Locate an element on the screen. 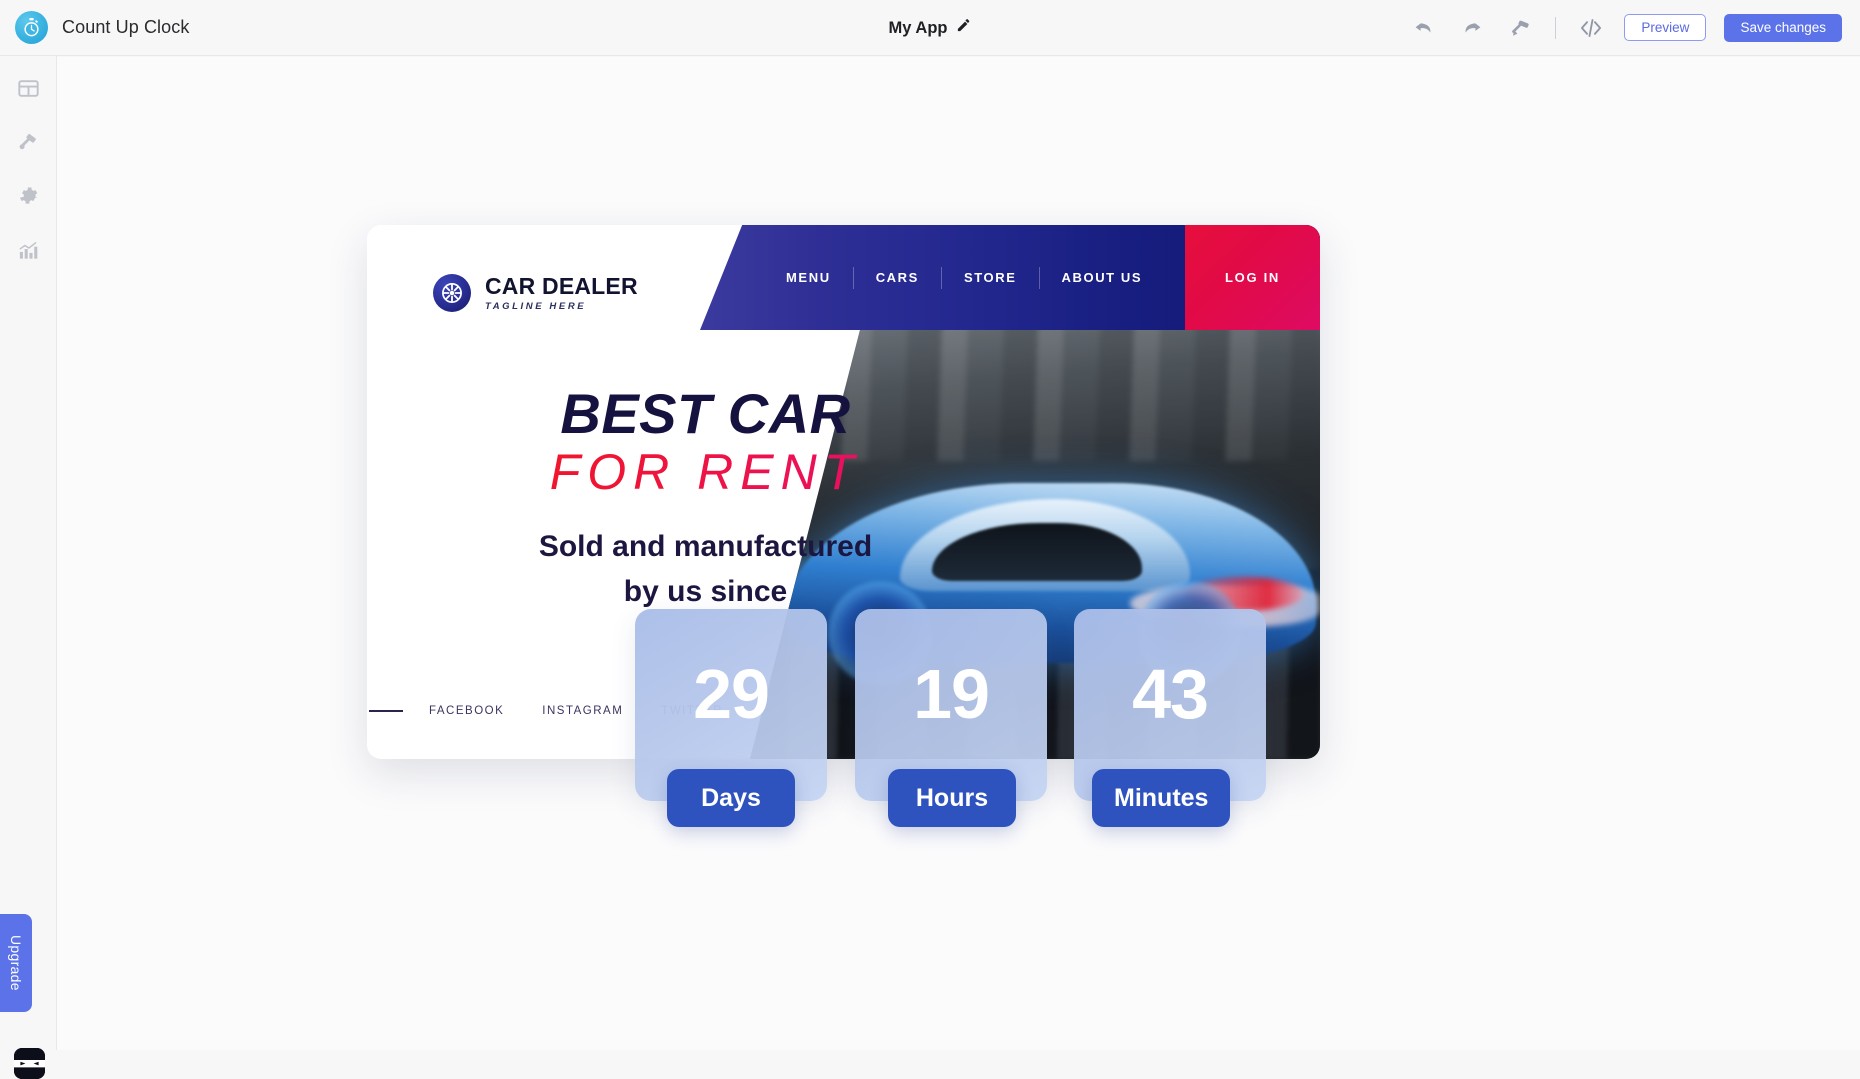  toolbar-divider is located at coordinates (1556, 27).